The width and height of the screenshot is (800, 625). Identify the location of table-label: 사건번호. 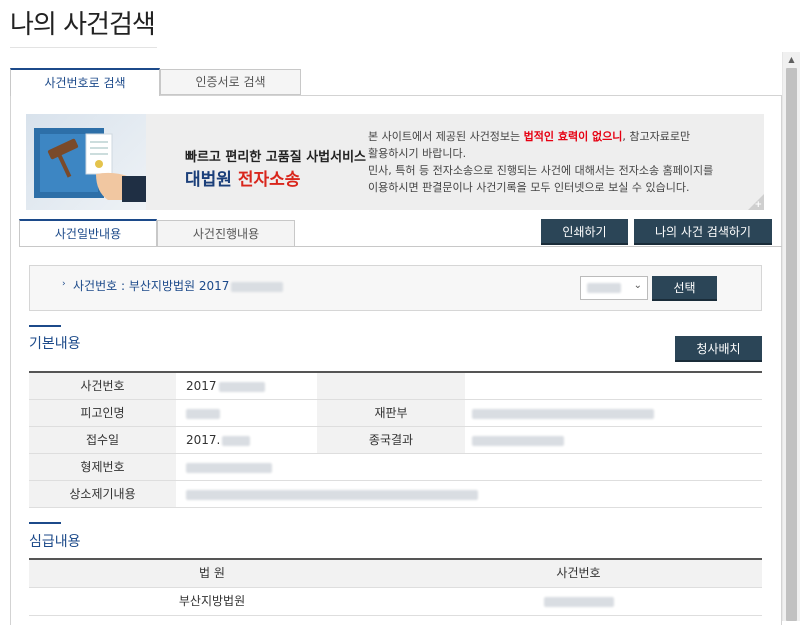
(102, 386).